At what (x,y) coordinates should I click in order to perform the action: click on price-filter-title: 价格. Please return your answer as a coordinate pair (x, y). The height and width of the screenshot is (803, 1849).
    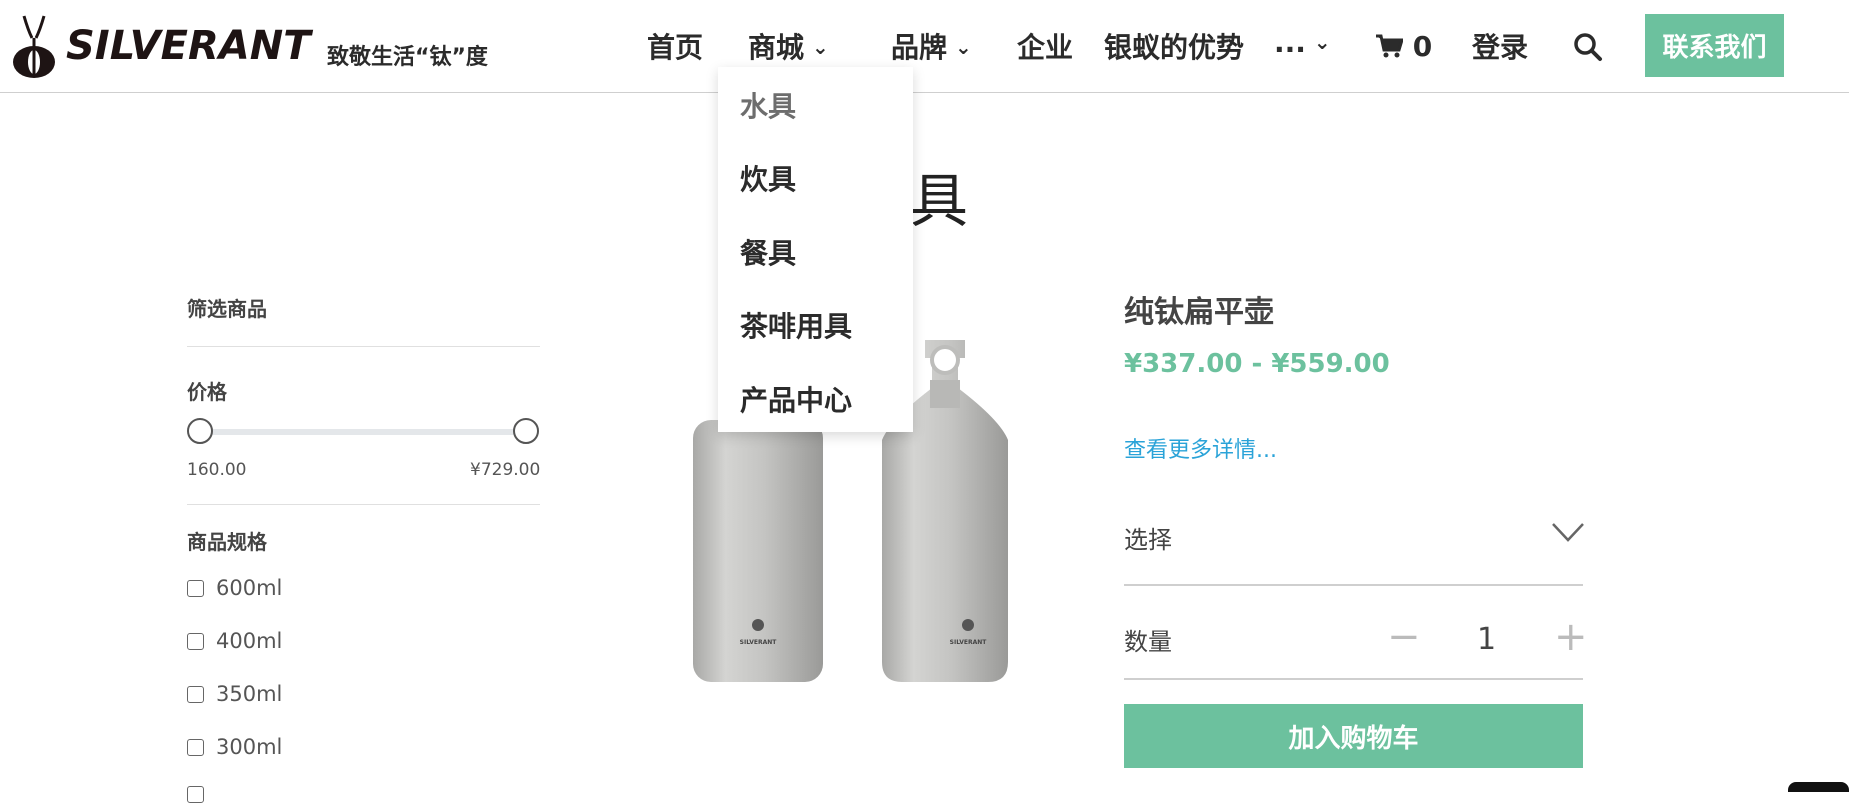
    Looking at the image, I should click on (207, 392).